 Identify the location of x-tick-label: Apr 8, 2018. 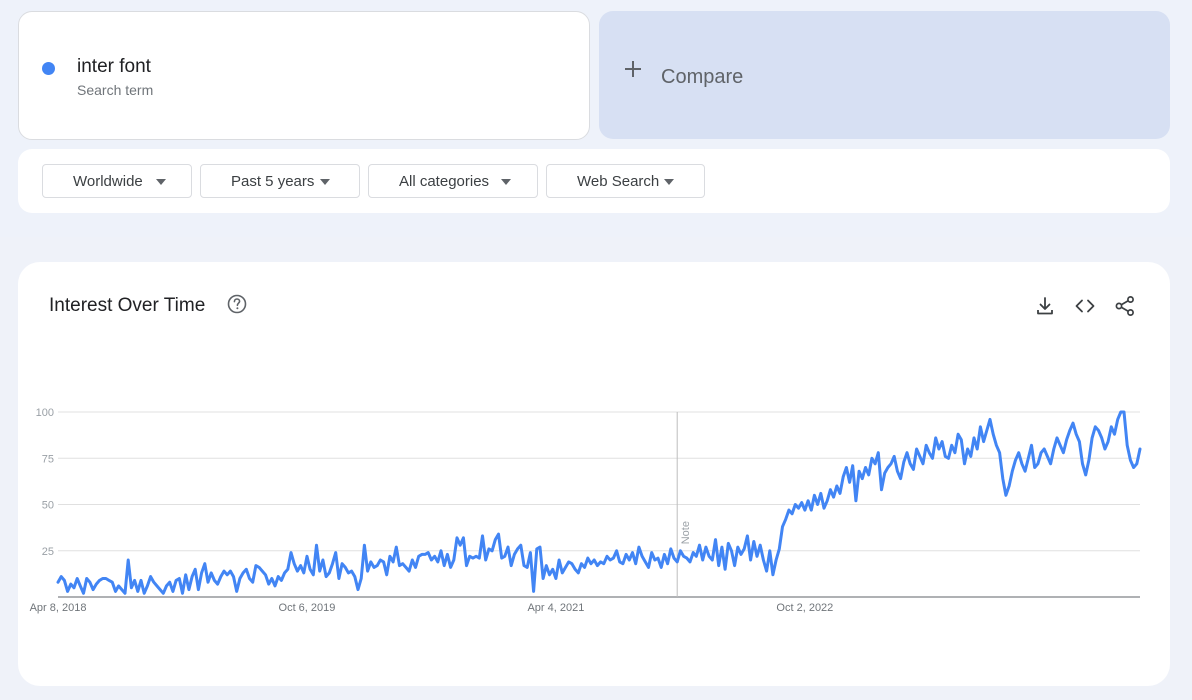
(58, 608).